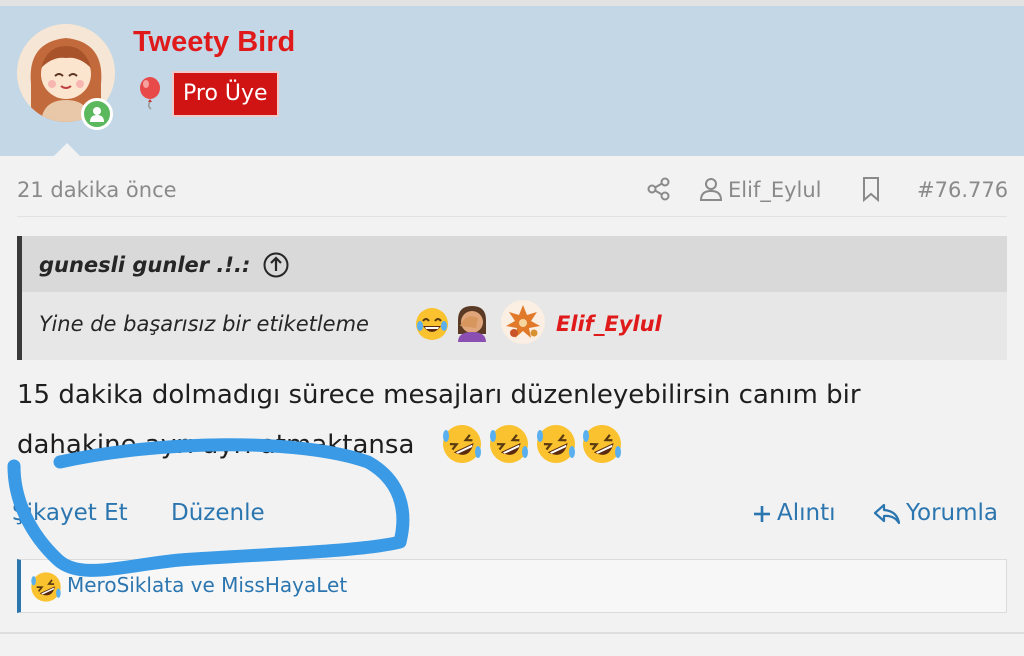  Describe the element at coordinates (144, 265) in the screenshot. I see `quote-author: gunesli gunler .!.:` at that location.